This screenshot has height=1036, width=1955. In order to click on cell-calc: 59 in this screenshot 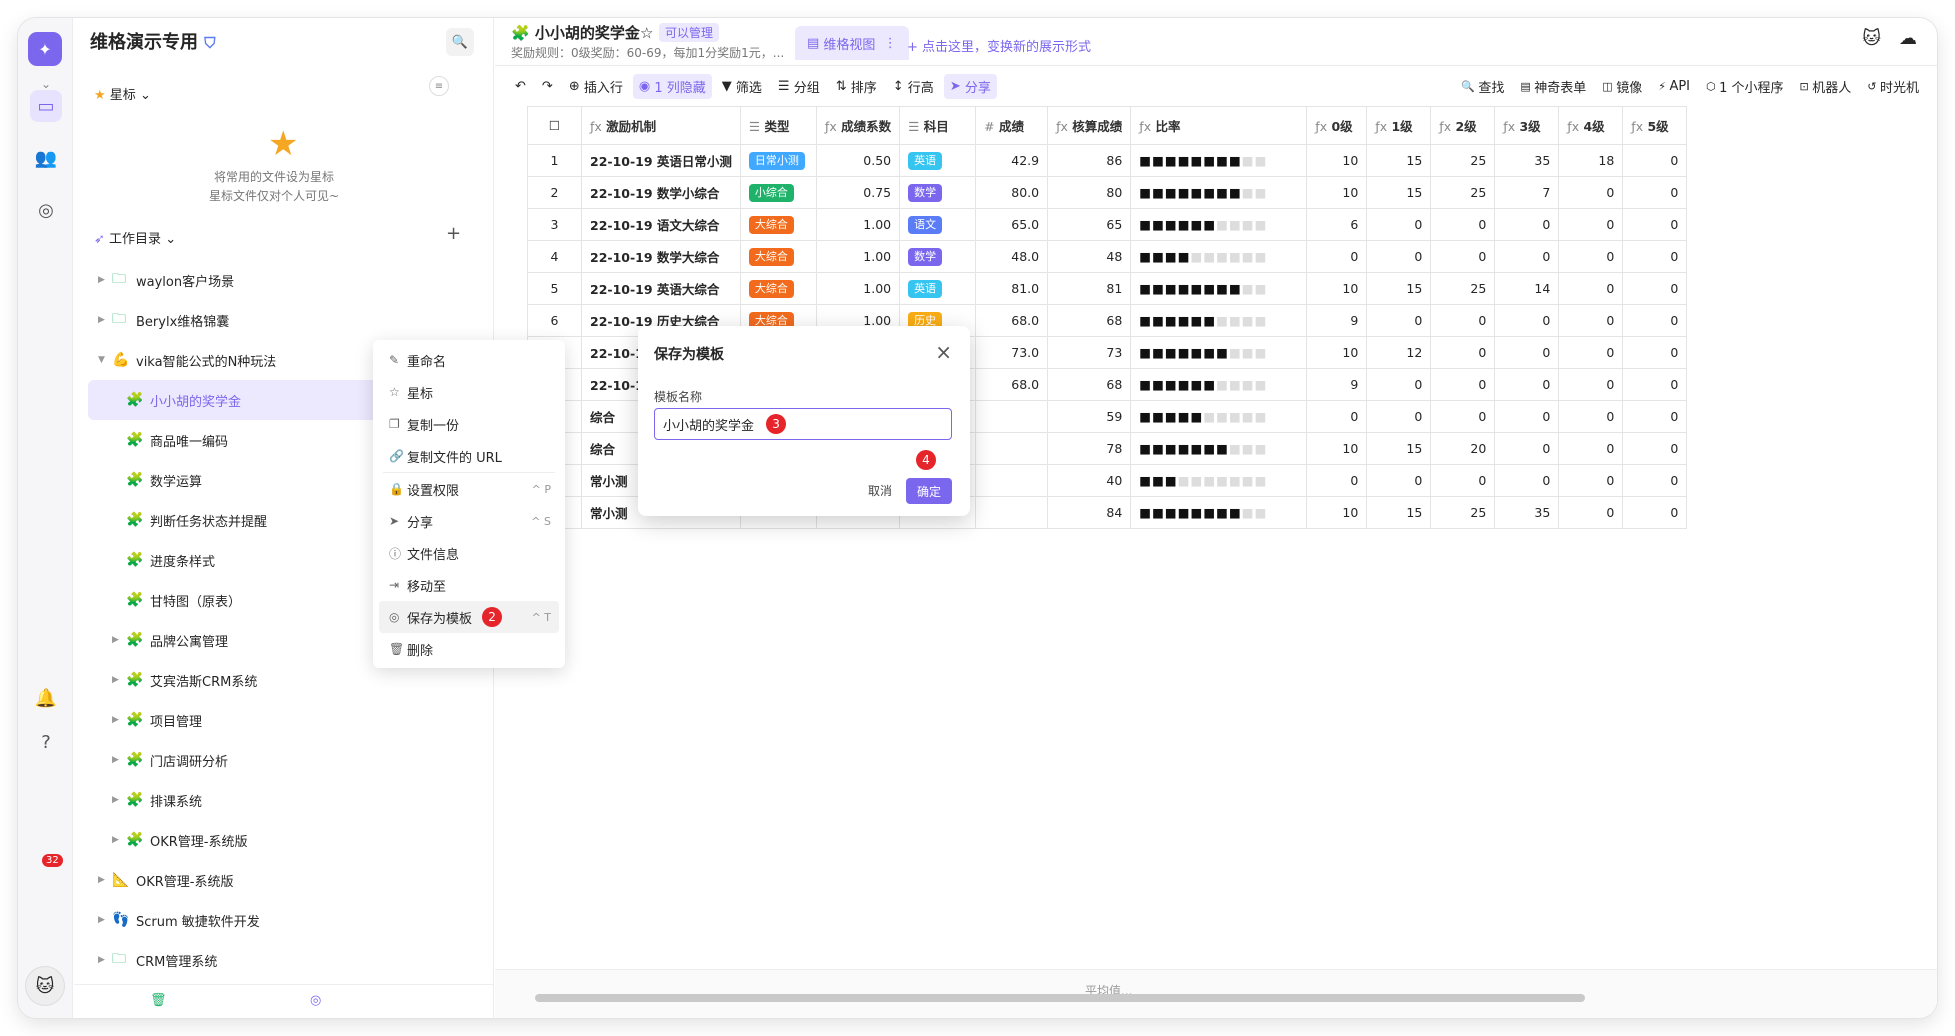, I will do `click(1089, 416)`.